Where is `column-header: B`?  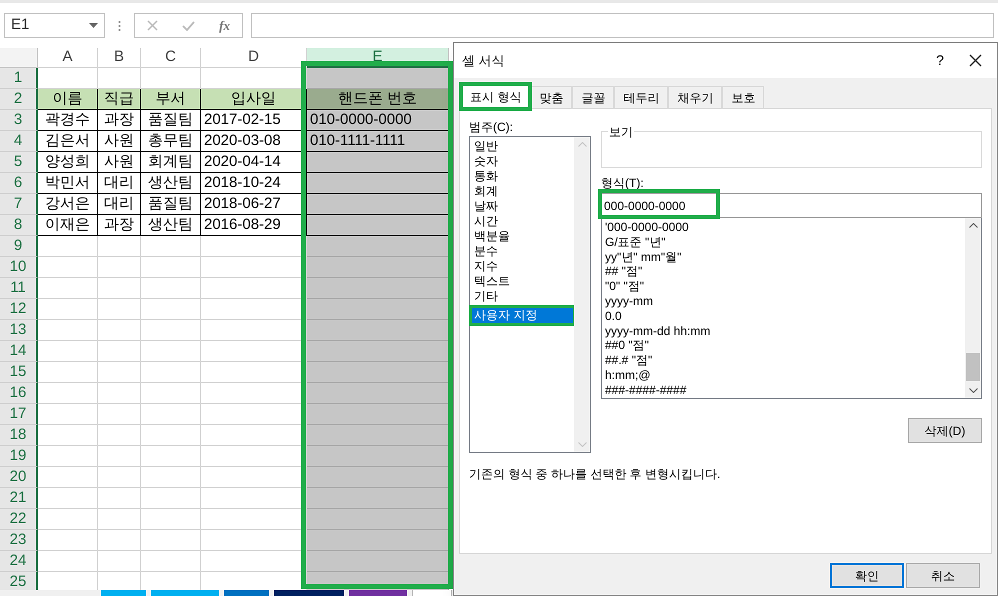 column-header: B is located at coordinates (119, 58).